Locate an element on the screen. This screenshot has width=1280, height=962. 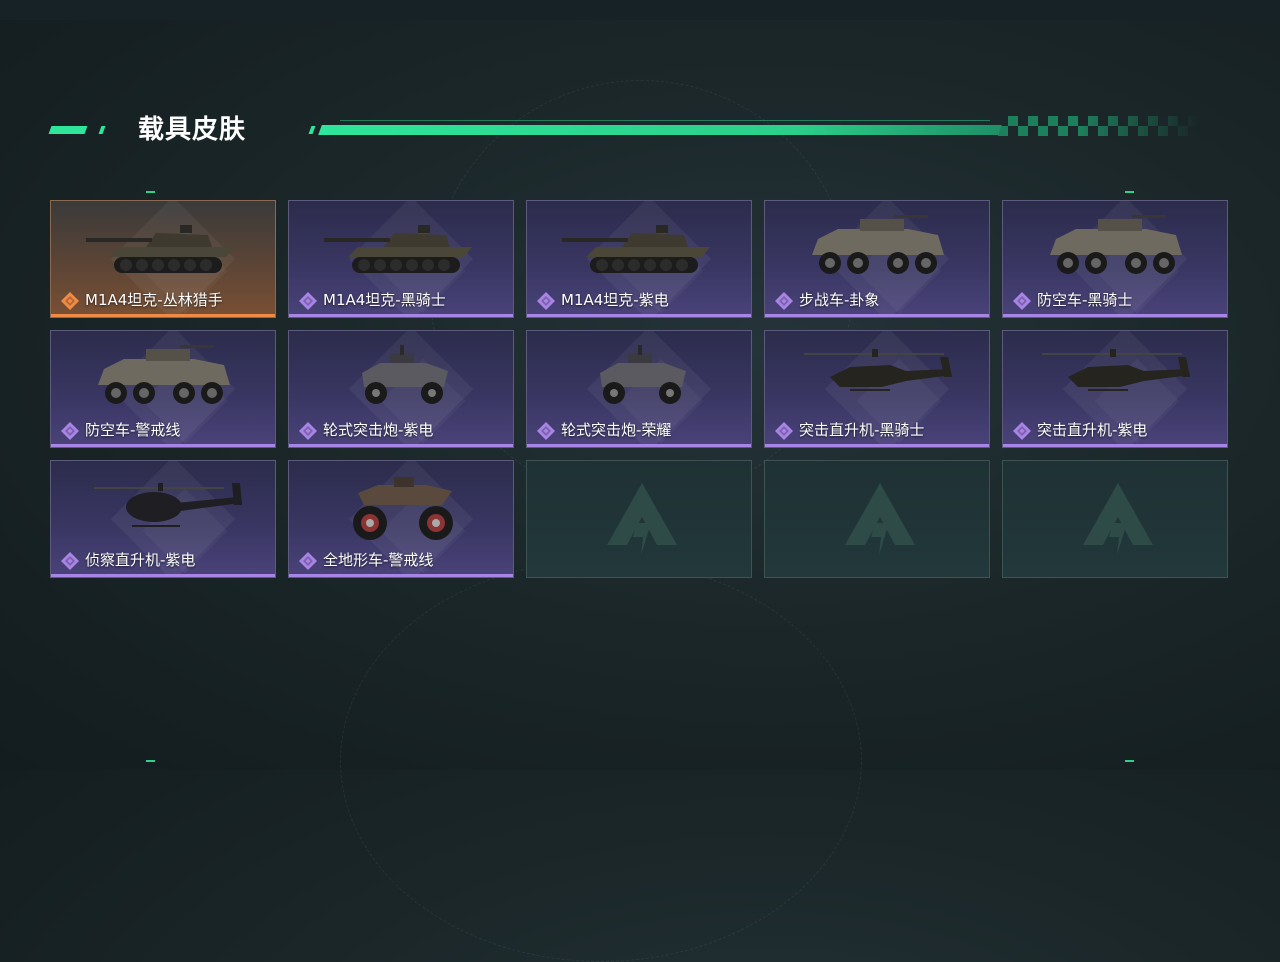
skin-card: 侦察直升机-紫电 is located at coordinates (163, 519).